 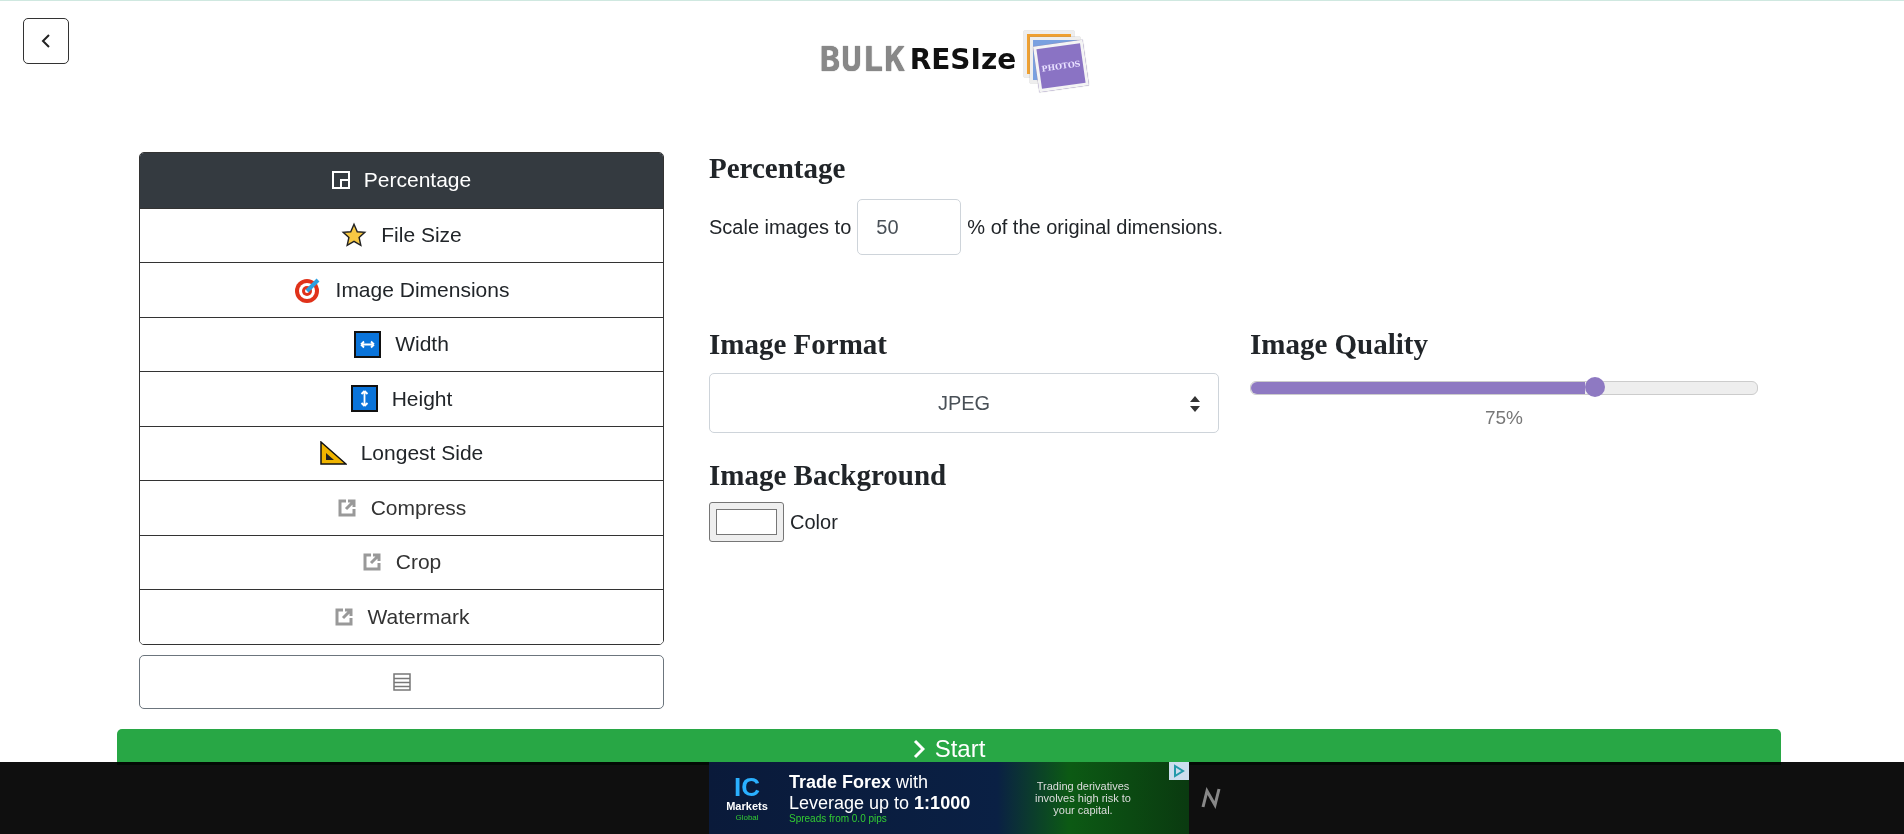 I want to click on quality-title: Image Quality, so click(x=1340, y=344).